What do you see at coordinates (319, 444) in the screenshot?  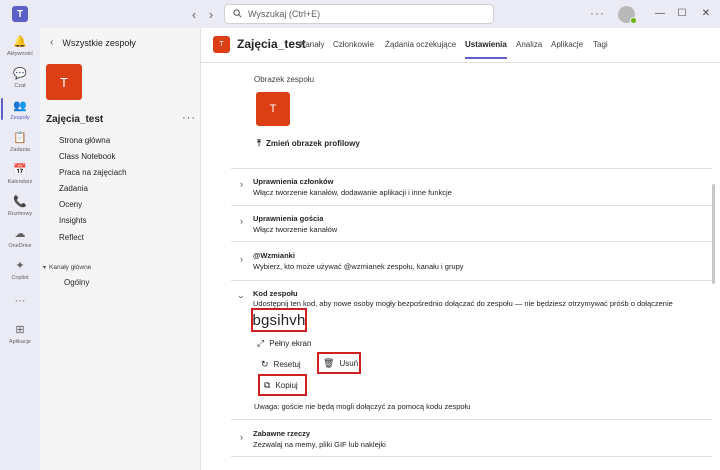 I see `section-fun-stuff-desc: Zezwalaj na memy, pliki GIF lub naklejki` at bounding box center [319, 444].